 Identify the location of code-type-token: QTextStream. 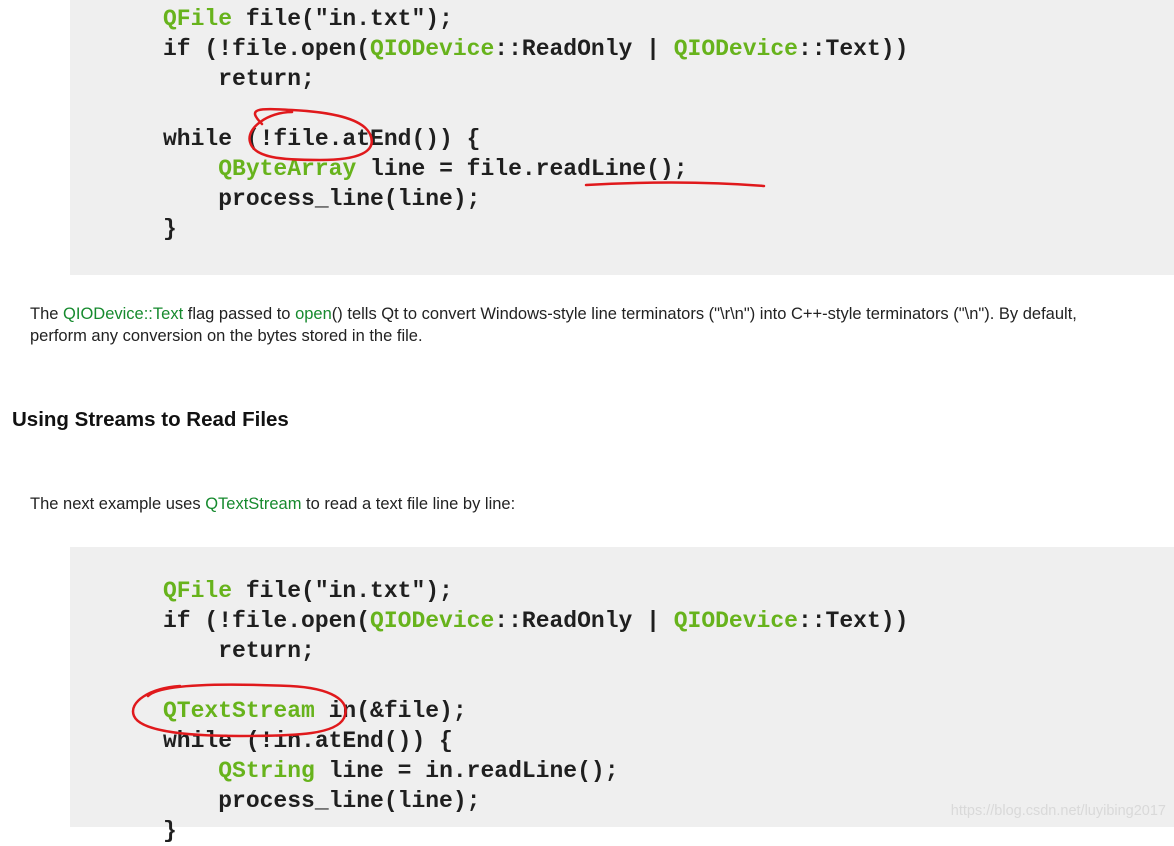
(239, 711).